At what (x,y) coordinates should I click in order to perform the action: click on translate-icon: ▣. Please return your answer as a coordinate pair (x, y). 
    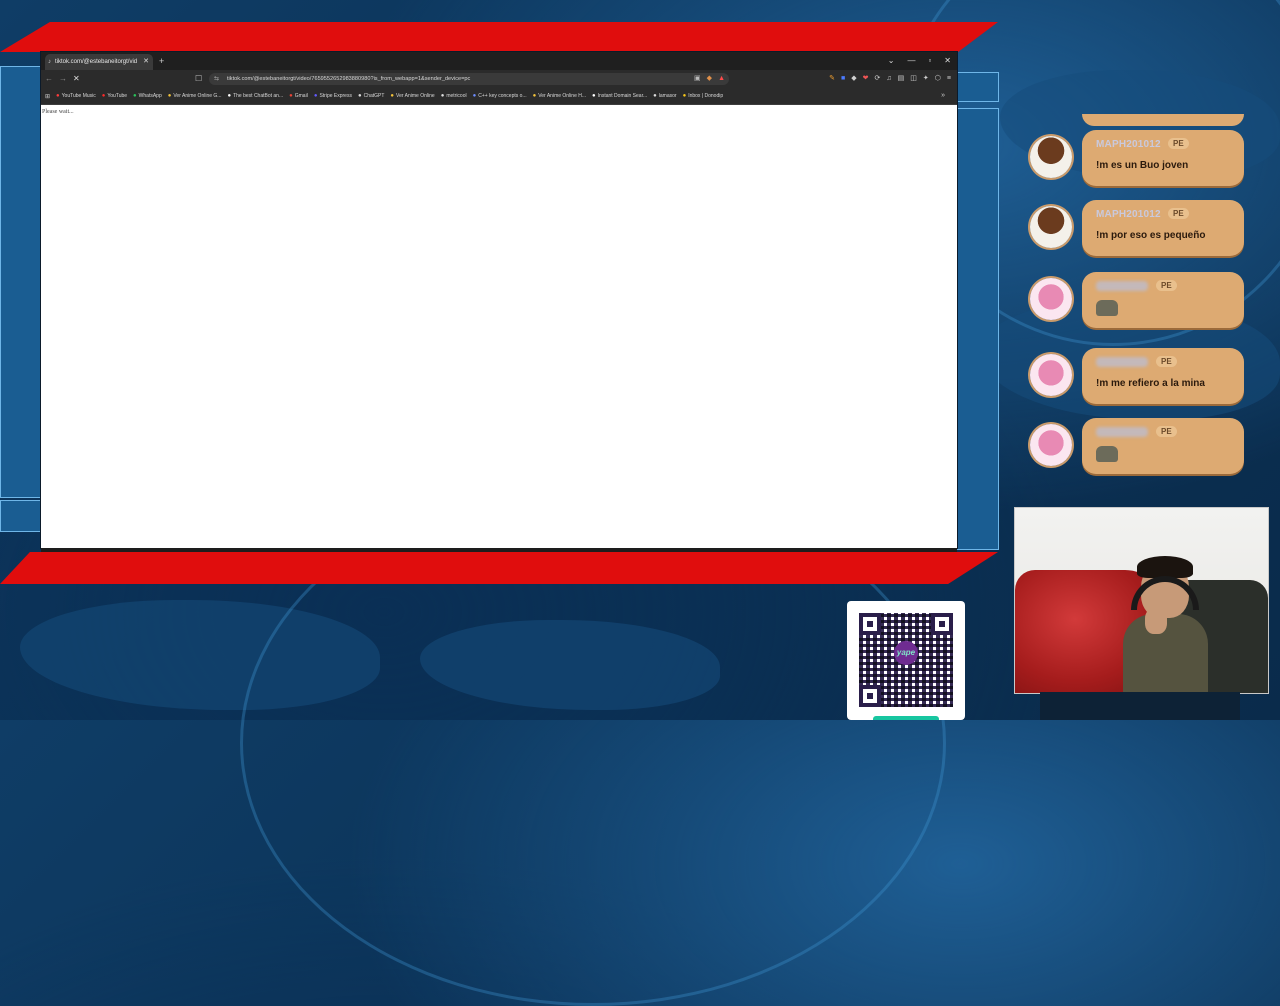
    Looking at the image, I should click on (697, 79).